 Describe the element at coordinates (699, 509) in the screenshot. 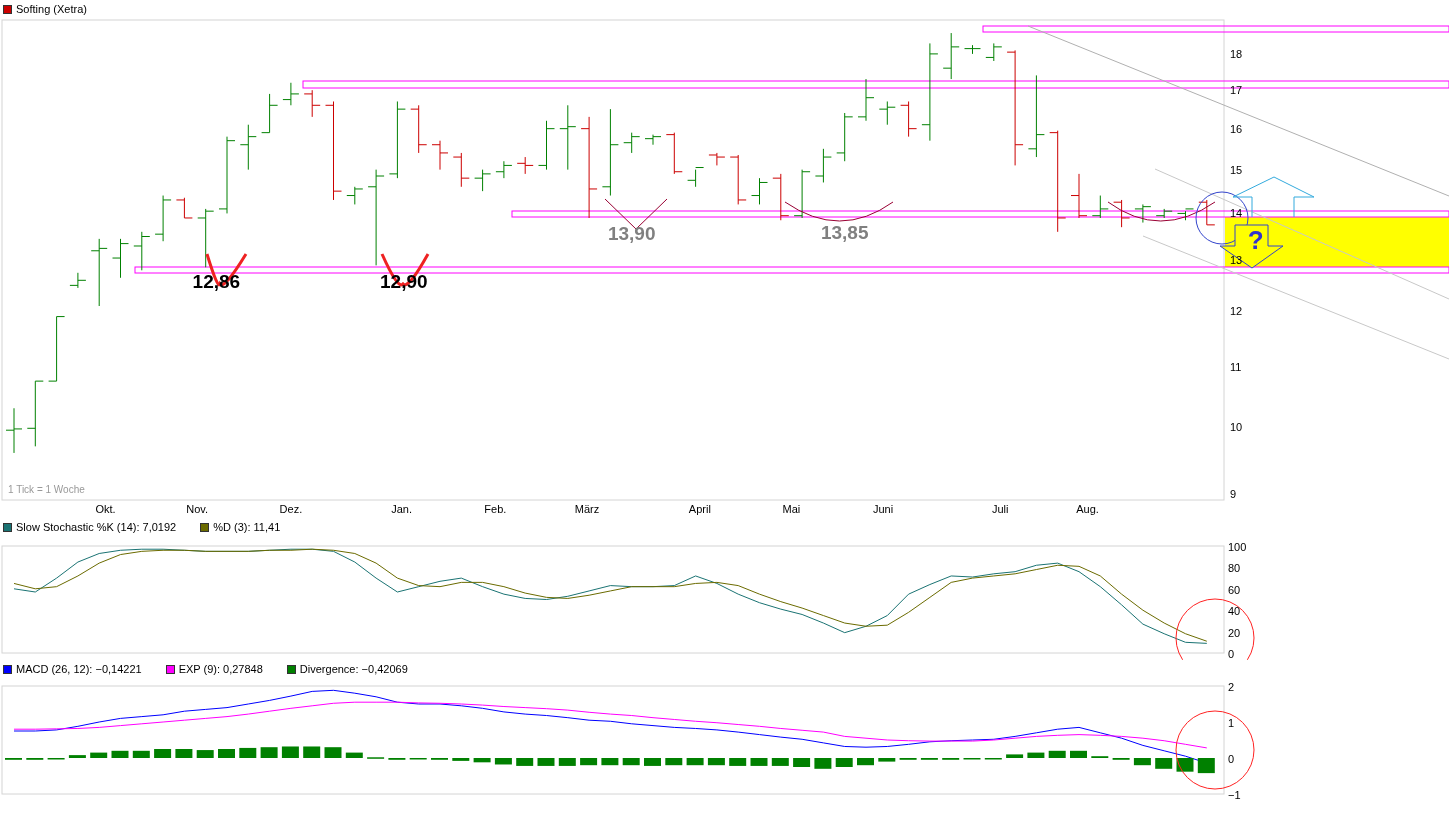

I see `axis-label: April` at that location.